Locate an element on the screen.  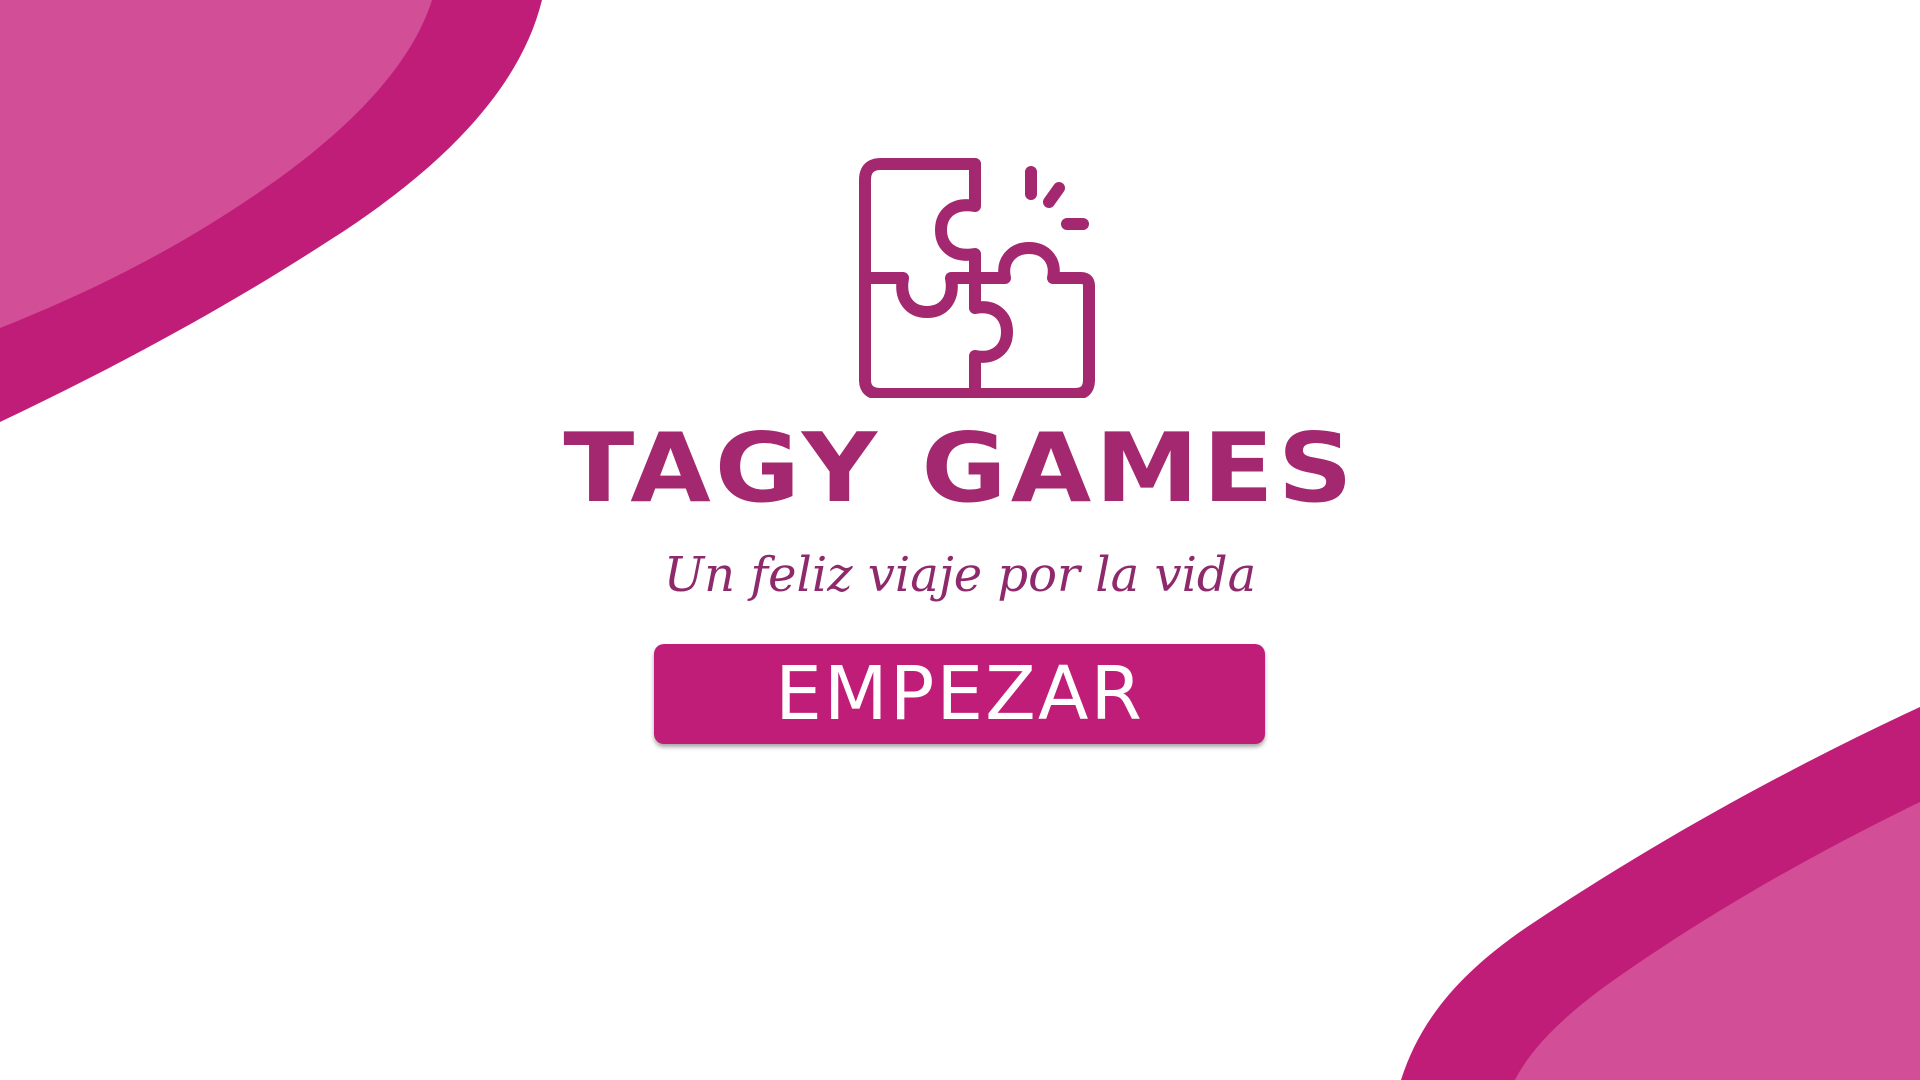
puzzle-icon is located at coordinates (977, 278).